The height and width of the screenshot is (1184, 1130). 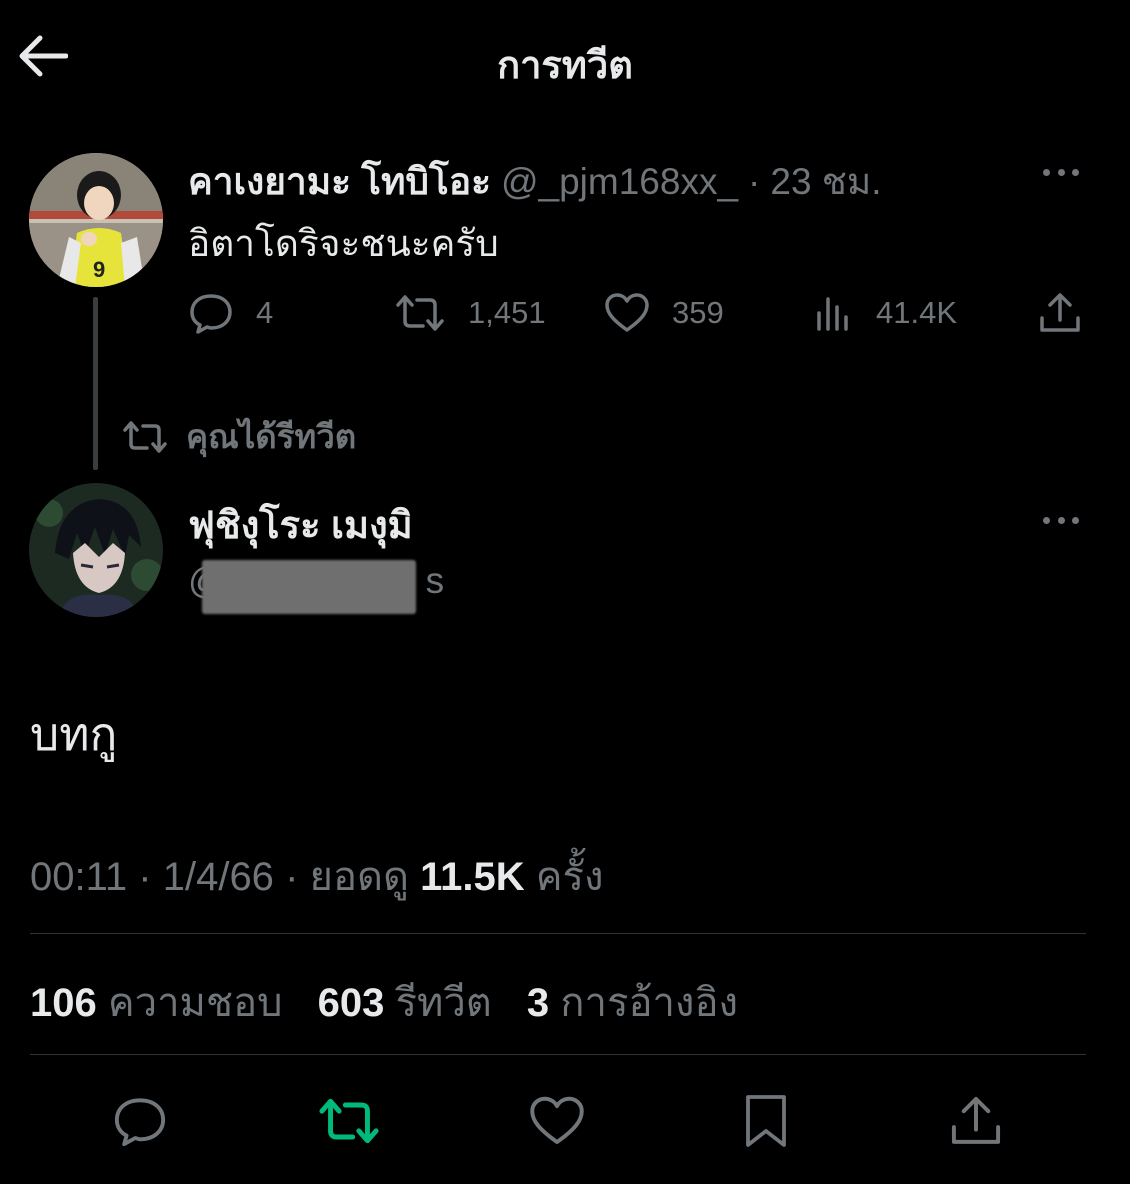 What do you see at coordinates (96, 550) in the screenshot?
I see `author-avatar` at bounding box center [96, 550].